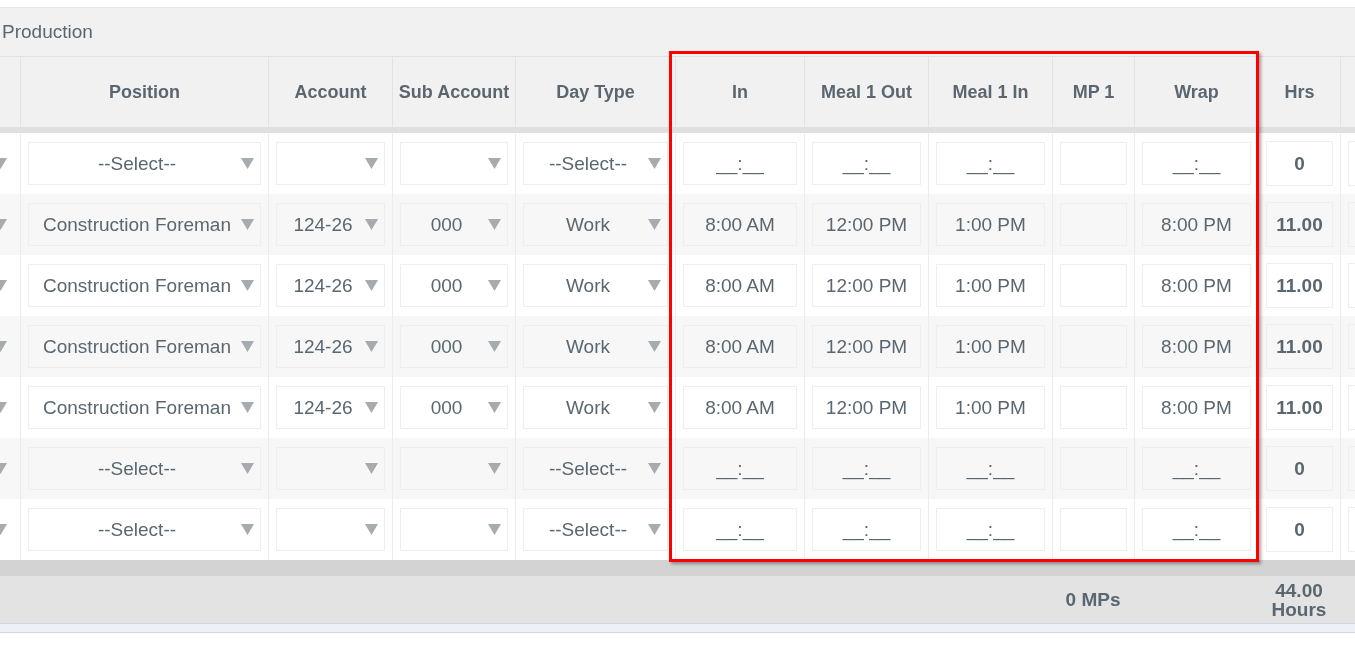 The image size is (1355, 650). What do you see at coordinates (1093, 599) in the screenshot?
I see `mp-total: 0 MPs` at bounding box center [1093, 599].